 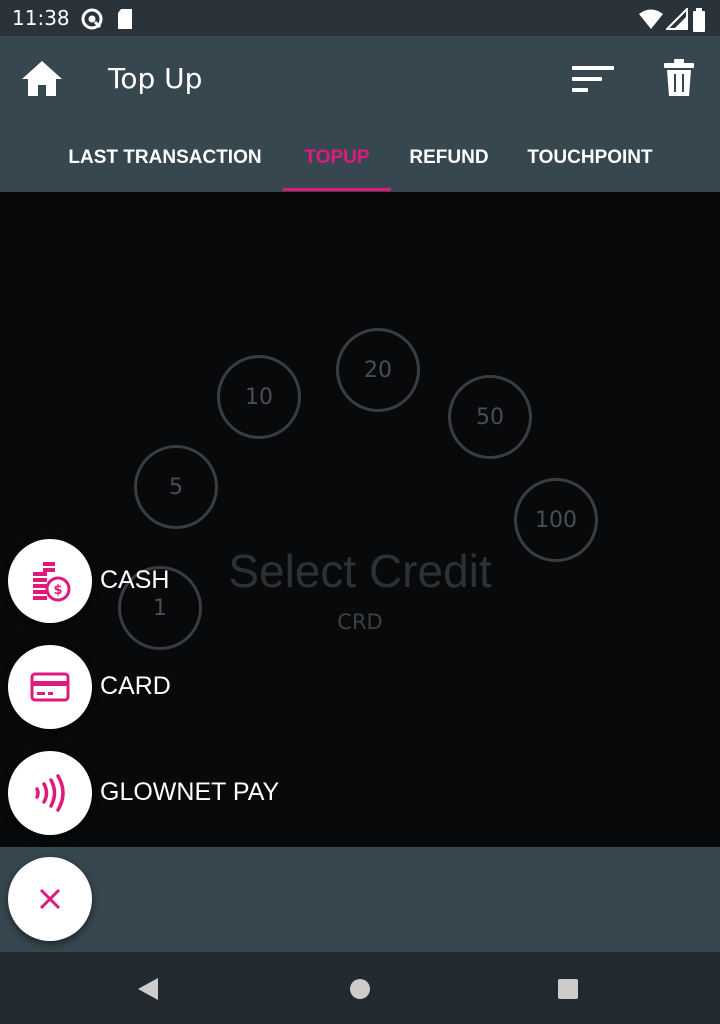 I want to click on page-title: Top Up, so click(x=155, y=78).